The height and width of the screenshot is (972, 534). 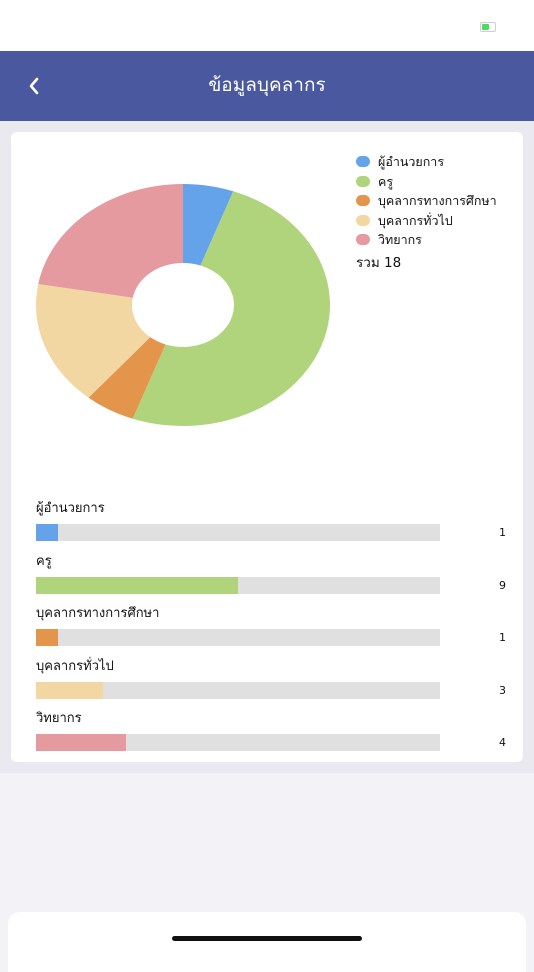 I want to click on legend-item: บุคลากรทั่วไป, so click(x=438, y=221).